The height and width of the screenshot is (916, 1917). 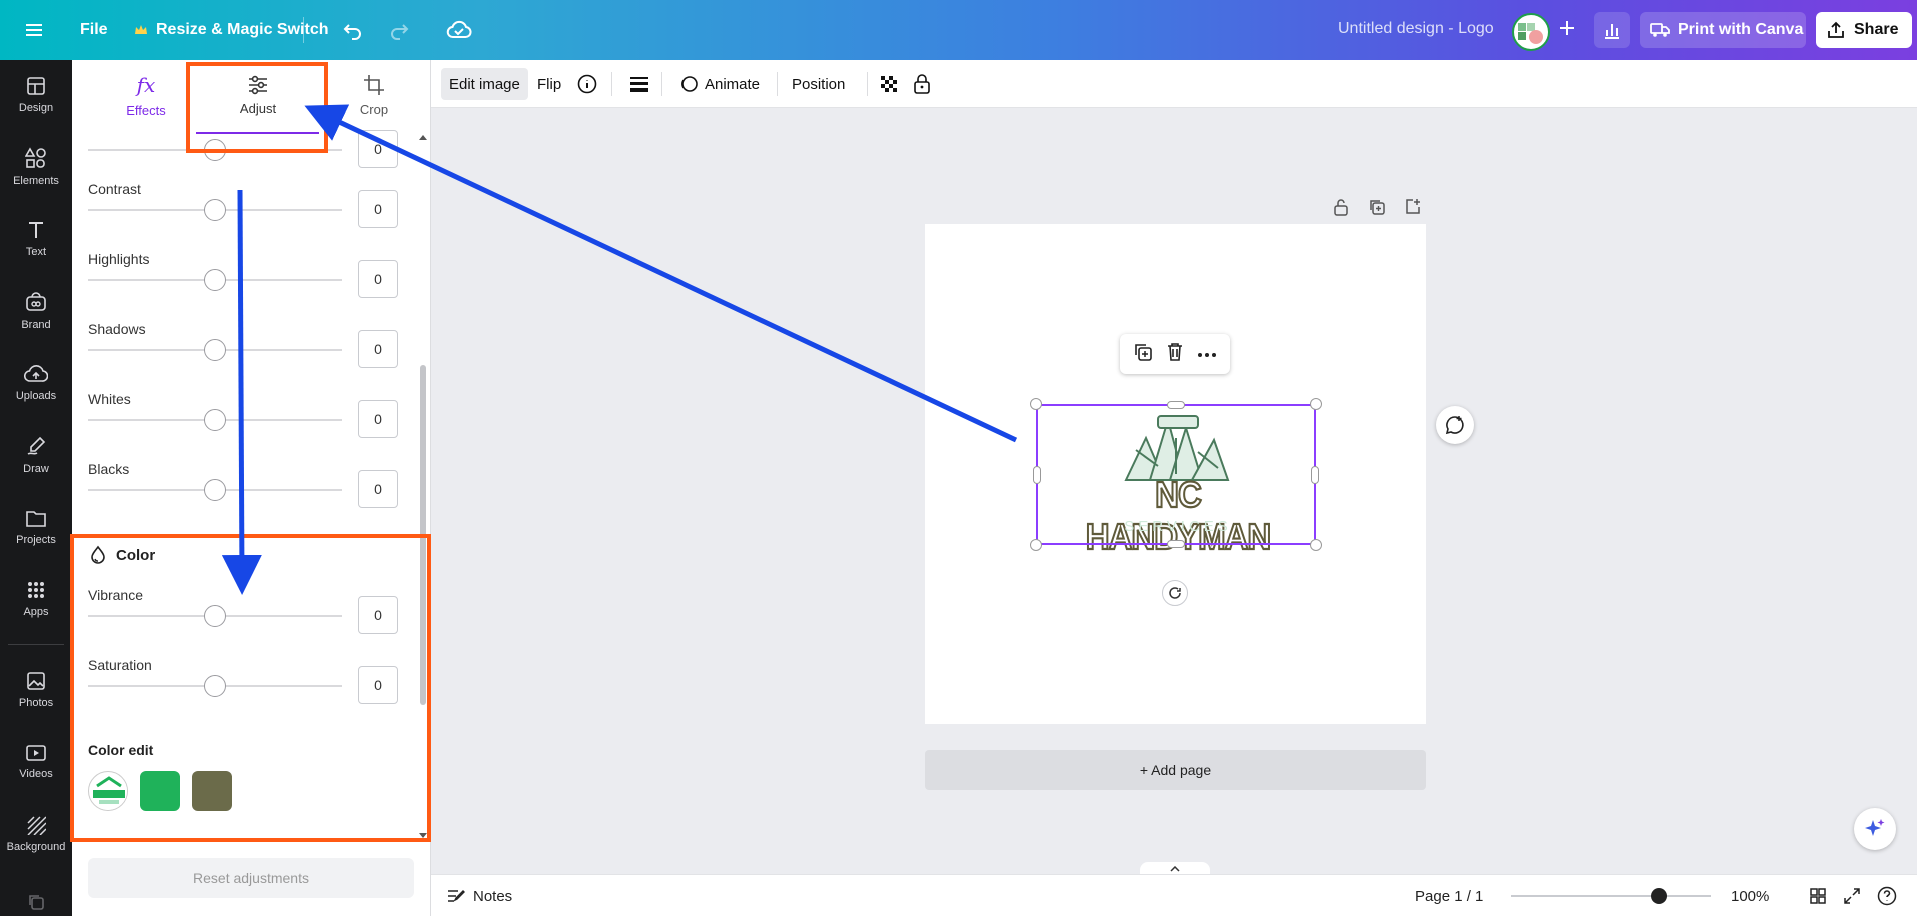 I want to click on elements-icon, so click(x=35, y=157).